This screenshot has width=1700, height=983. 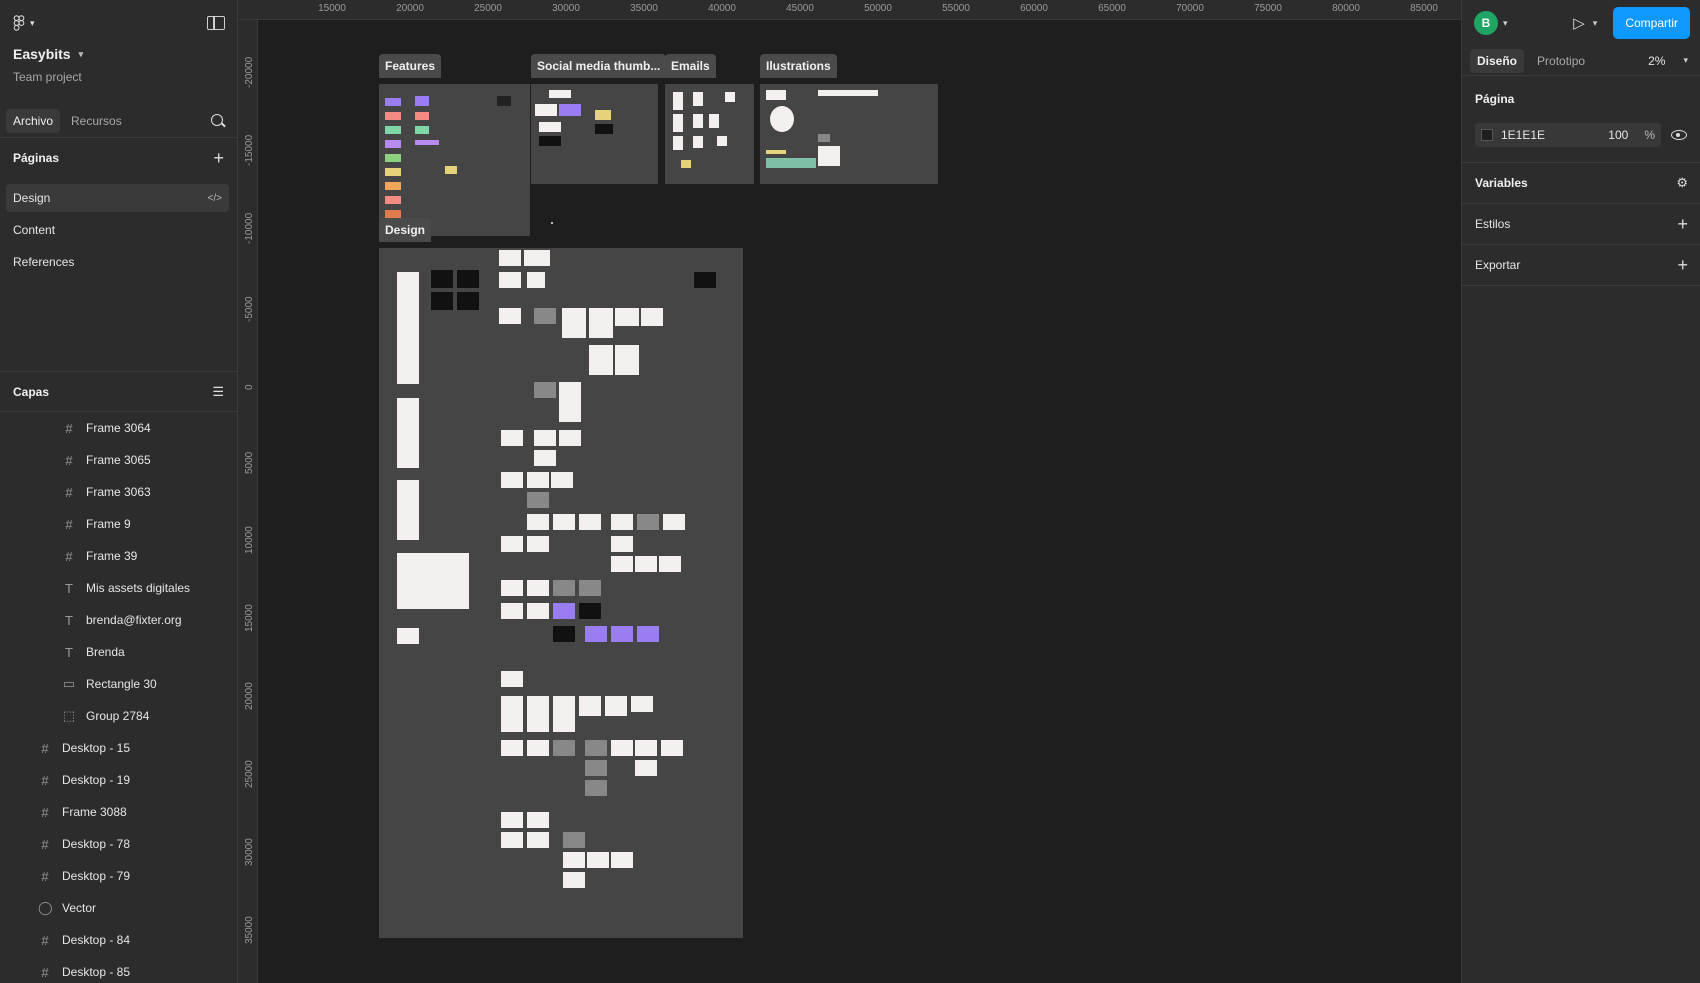 I want to click on layer-item: # Frame 3064, so click(x=118, y=428).